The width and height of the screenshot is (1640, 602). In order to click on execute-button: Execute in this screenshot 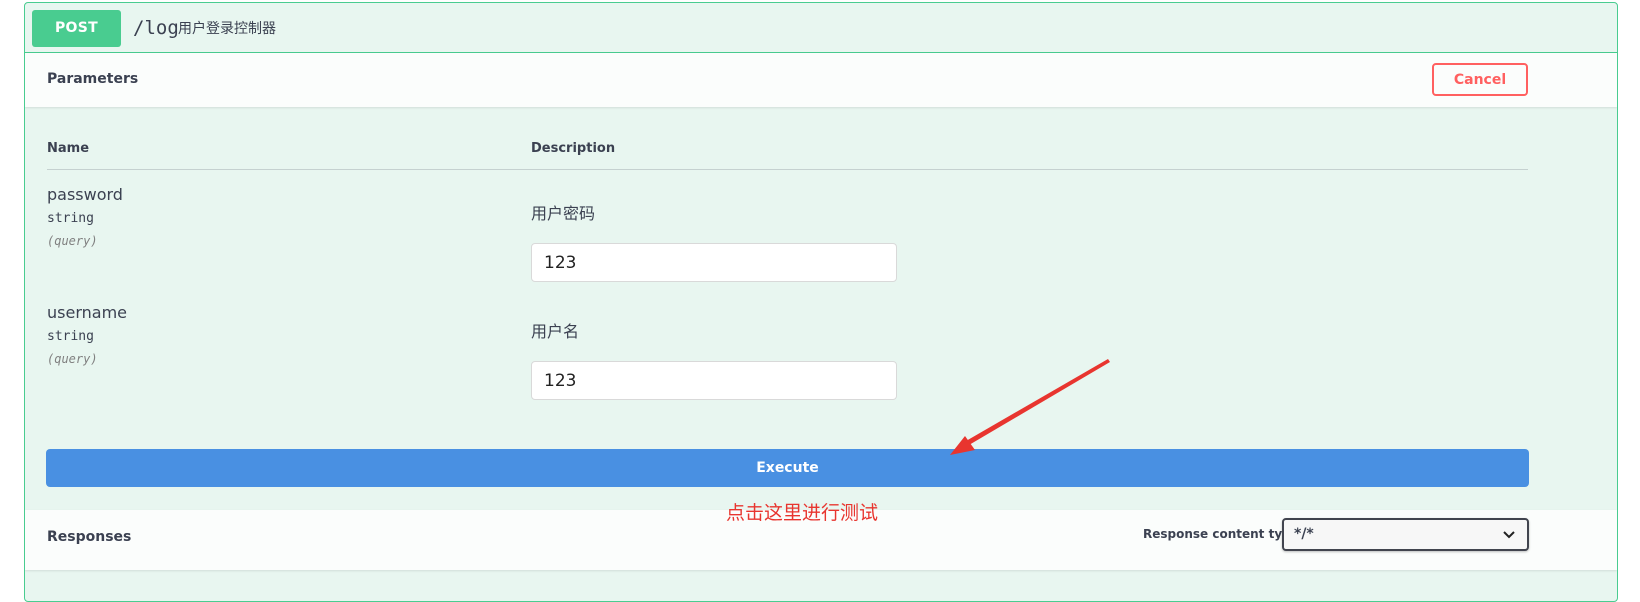, I will do `click(787, 468)`.